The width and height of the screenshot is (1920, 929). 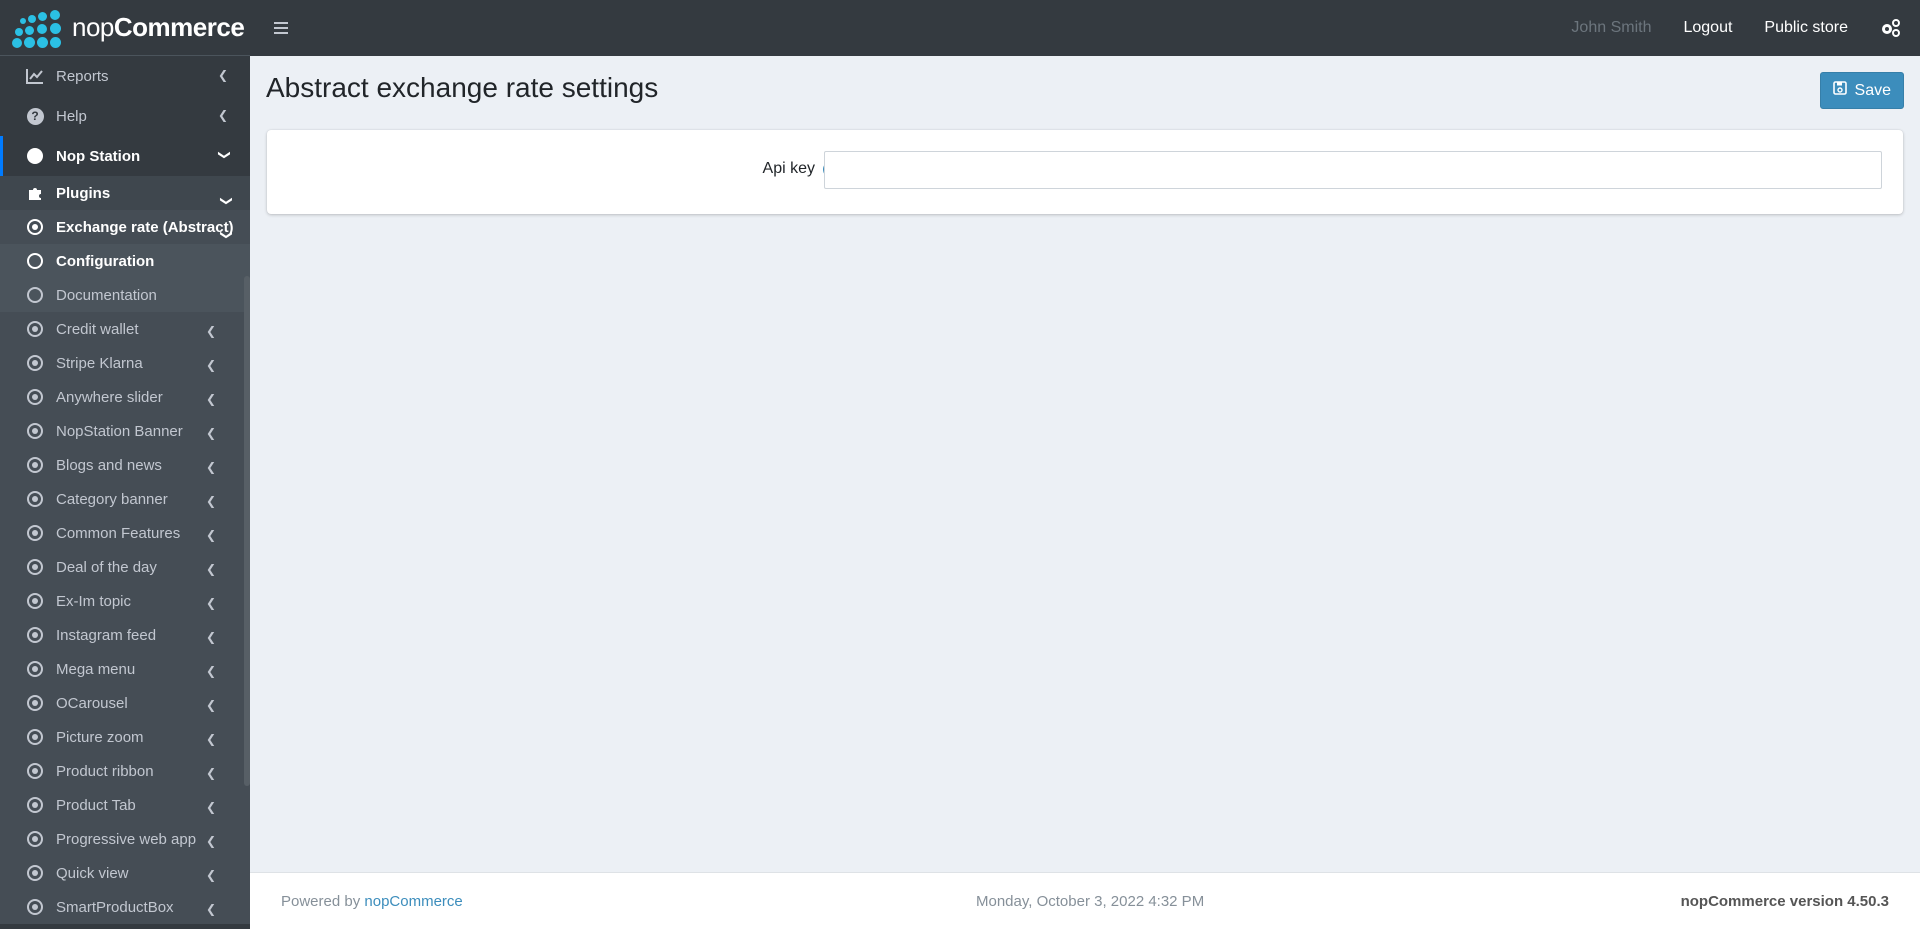 I want to click on sidebar-item-plugin: Blogs and news ❮, so click(x=125, y=465).